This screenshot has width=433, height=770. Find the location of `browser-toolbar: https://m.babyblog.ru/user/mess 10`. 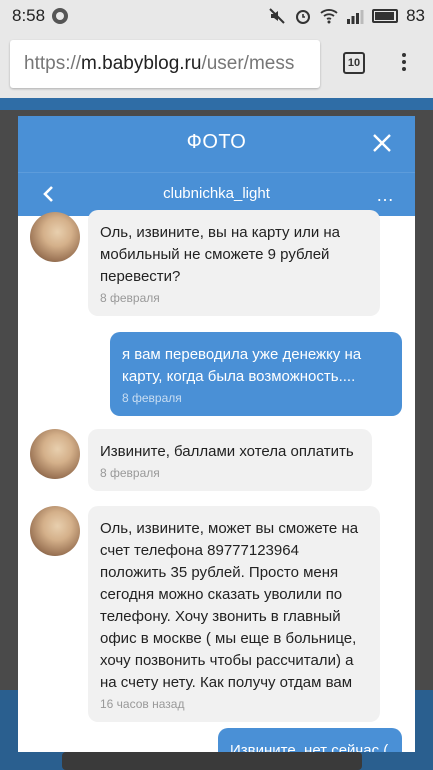

browser-toolbar: https://m.babyblog.ru/user/mess 10 is located at coordinates (216, 65).